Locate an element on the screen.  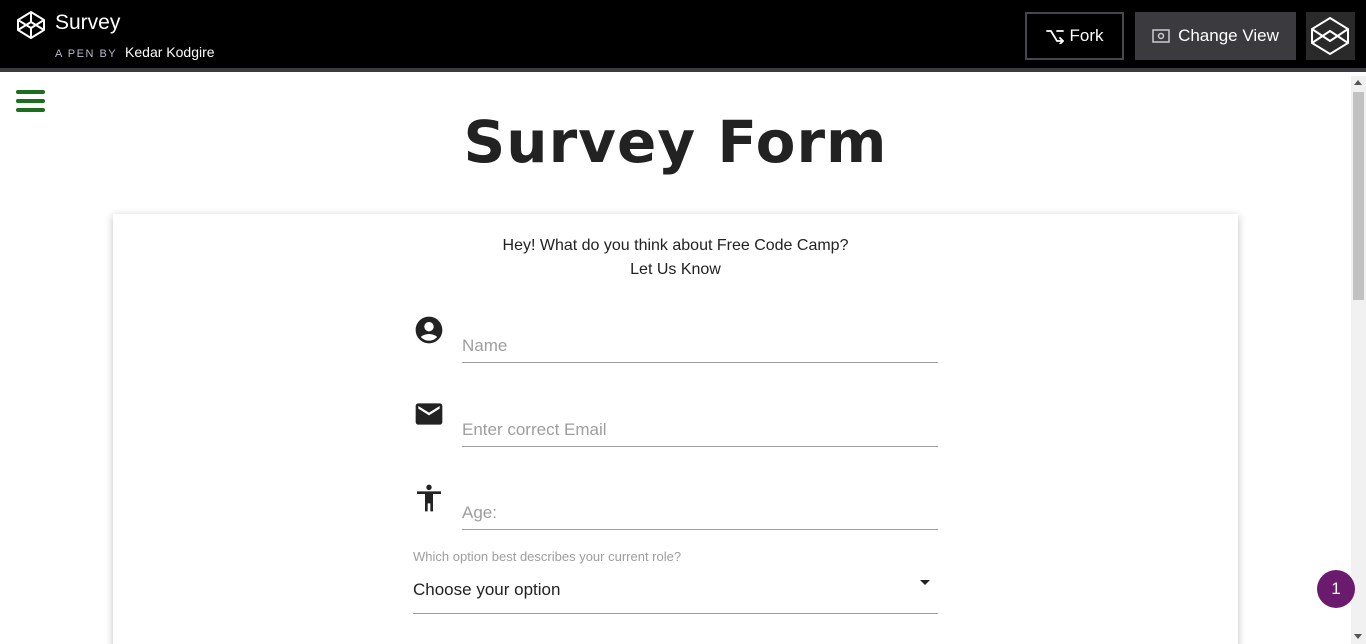
fork-label: Fork is located at coordinates (1086, 35).